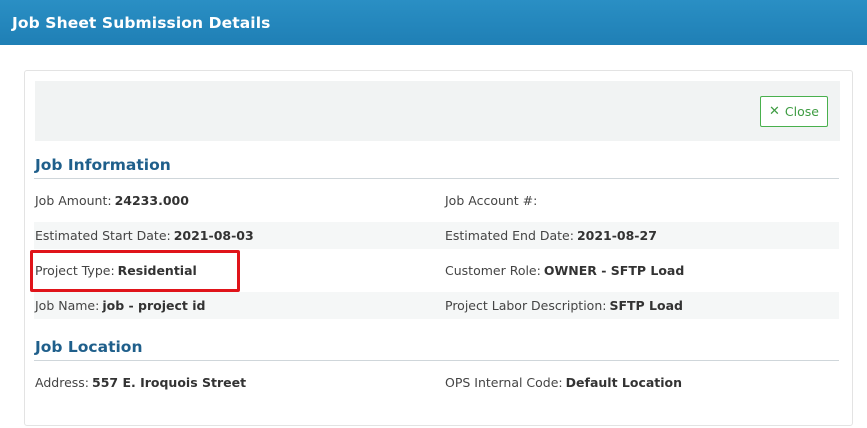  What do you see at coordinates (504, 382) in the screenshot?
I see `field-label: OPS Internal Code:` at bounding box center [504, 382].